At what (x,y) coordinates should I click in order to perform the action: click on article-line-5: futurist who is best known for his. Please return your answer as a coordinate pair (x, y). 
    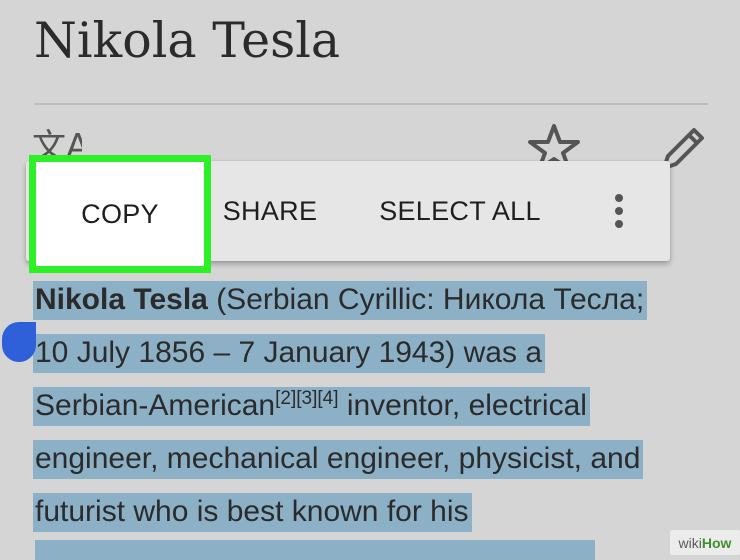
    Looking at the image, I should click on (378, 511).